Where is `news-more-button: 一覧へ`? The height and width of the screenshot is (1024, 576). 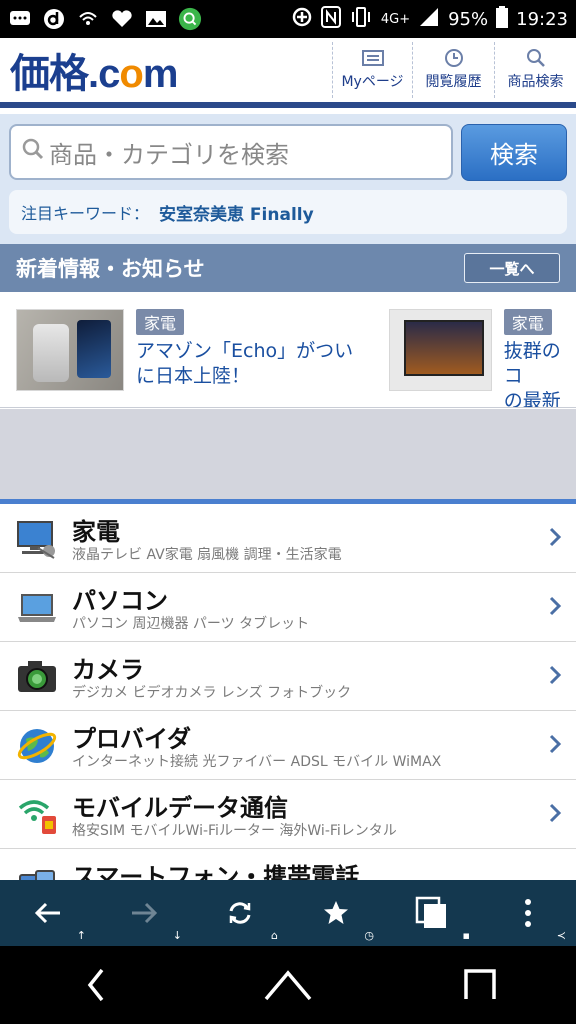 news-more-button: 一覧へ is located at coordinates (512, 268).